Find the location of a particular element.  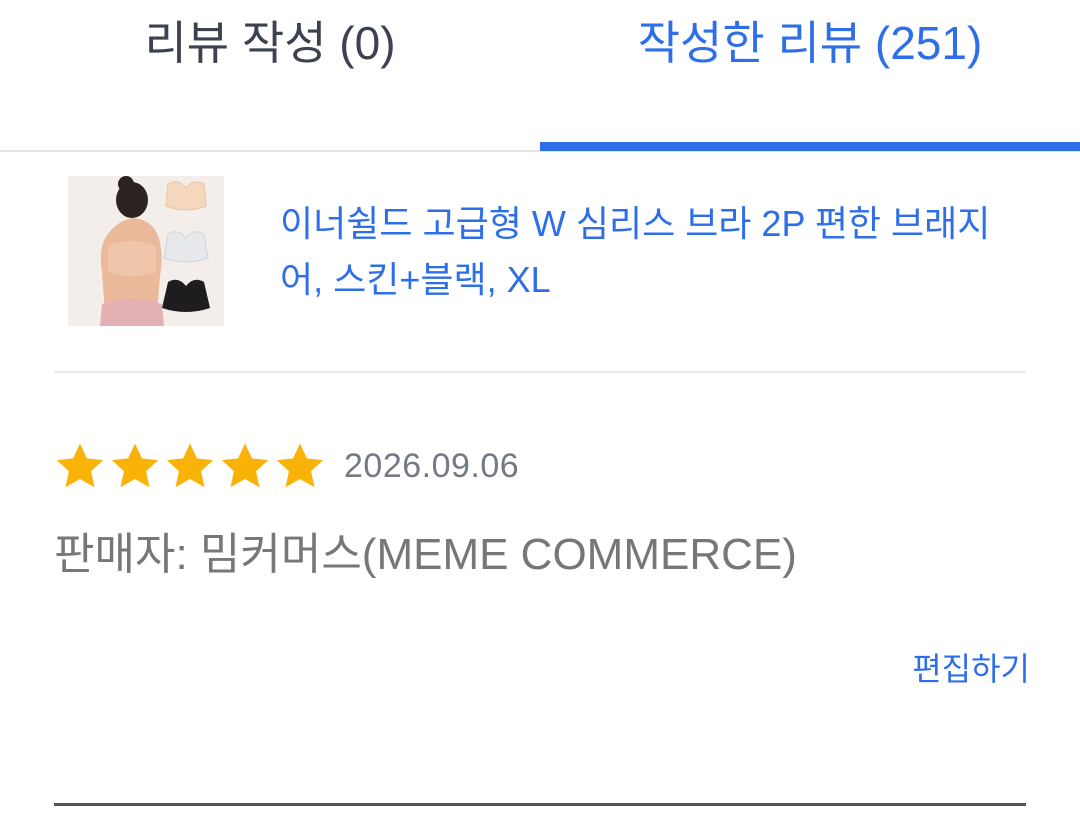

tab-written-reviews: 작성한 리뷰 (251) is located at coordinates (810, 76).